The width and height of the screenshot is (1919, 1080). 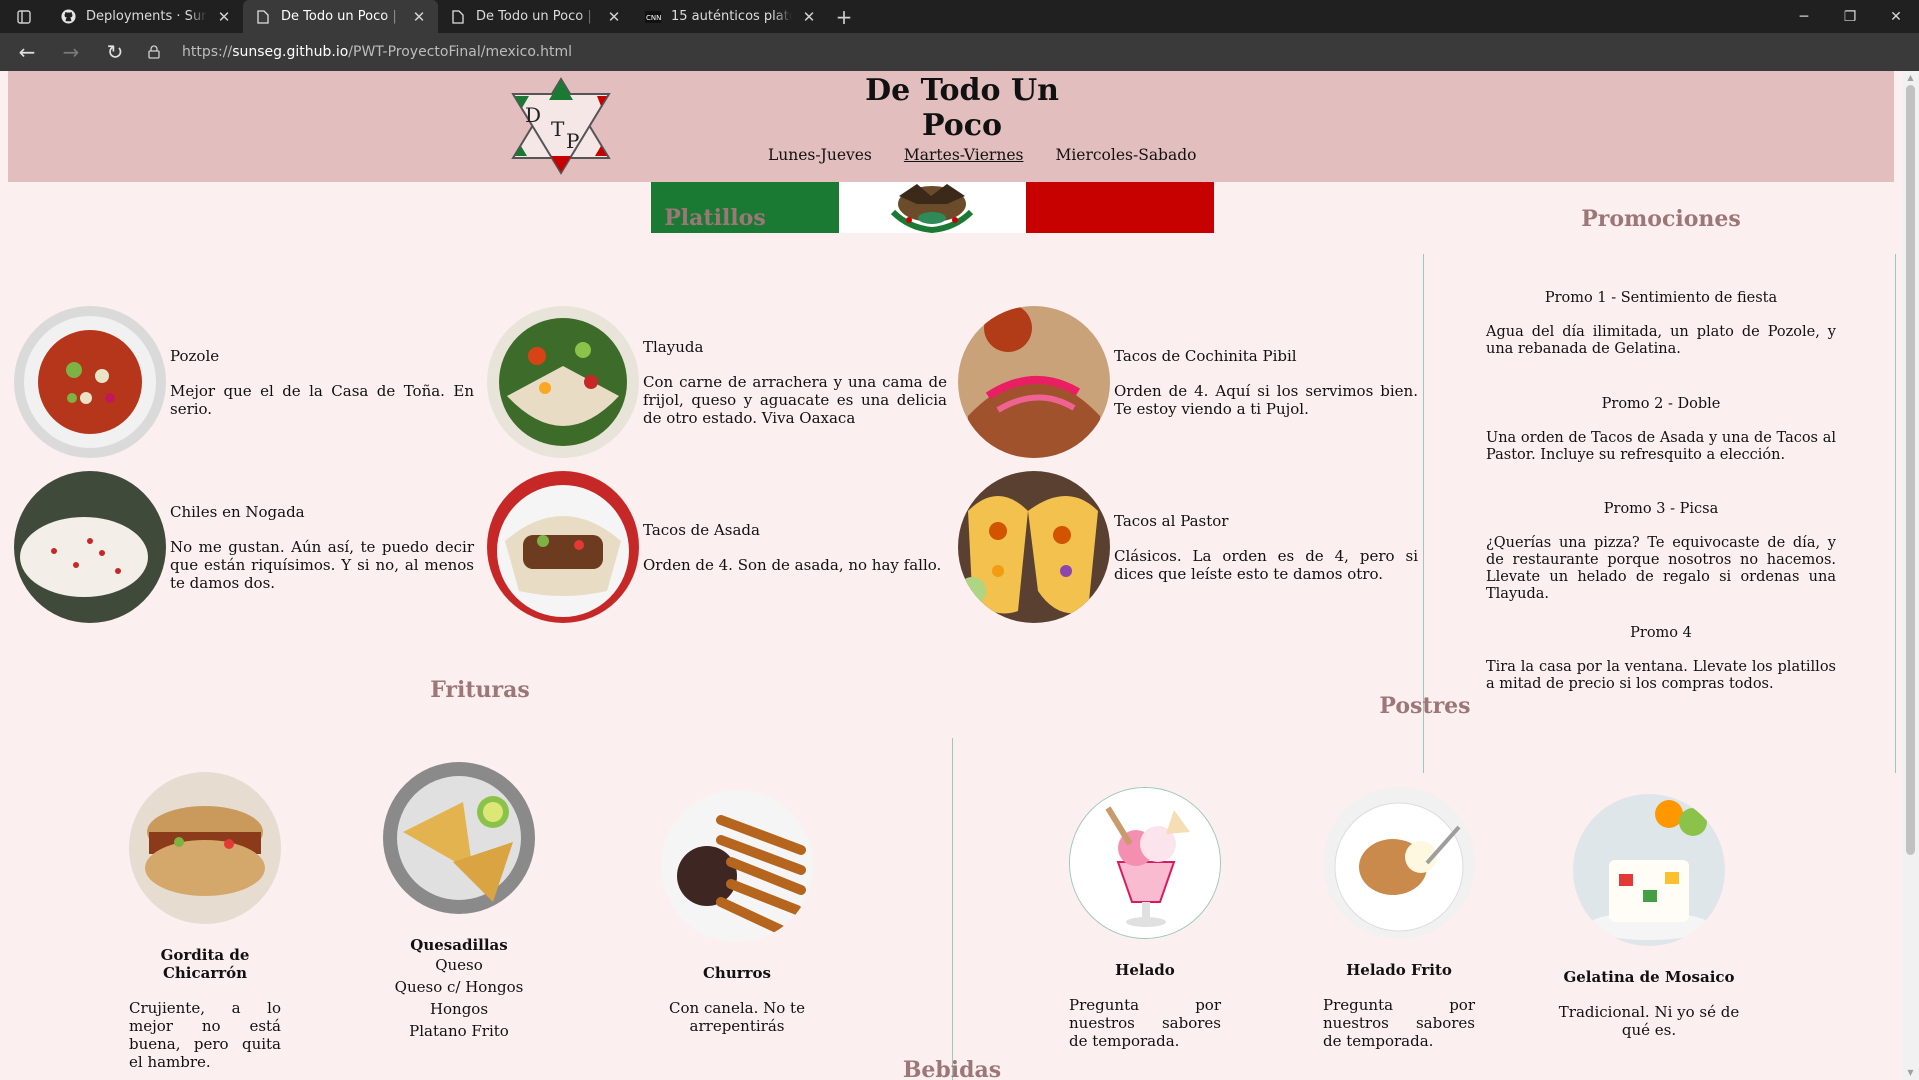 I want to click on url-host: sunseg.github.io, so click(x=290, y=52).